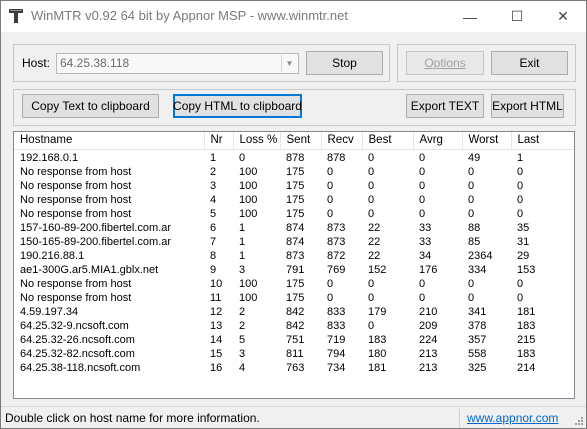 The image size is (587, 429). I want to click on table-row: 64.25.32-9.ncsoft.com 13 2 842 833 0 209 378 183, so click(294, 326).